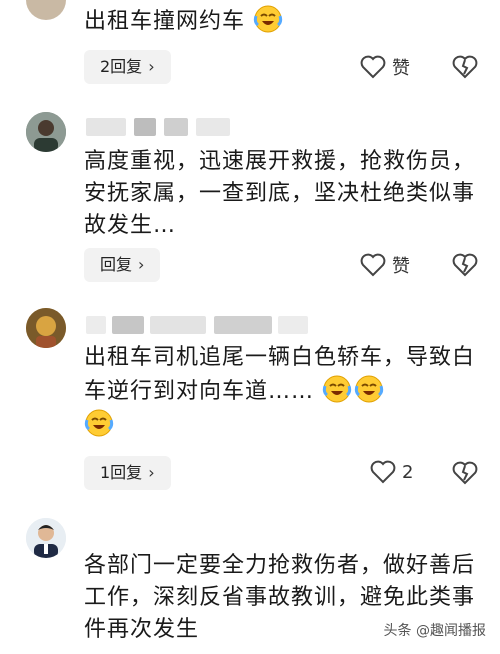 This screenshot has width=500, height=654. What do you see at coordinates (116, 264) in the screenshot?
I see `reply-label: 回复` at bounding box center [116, 264].